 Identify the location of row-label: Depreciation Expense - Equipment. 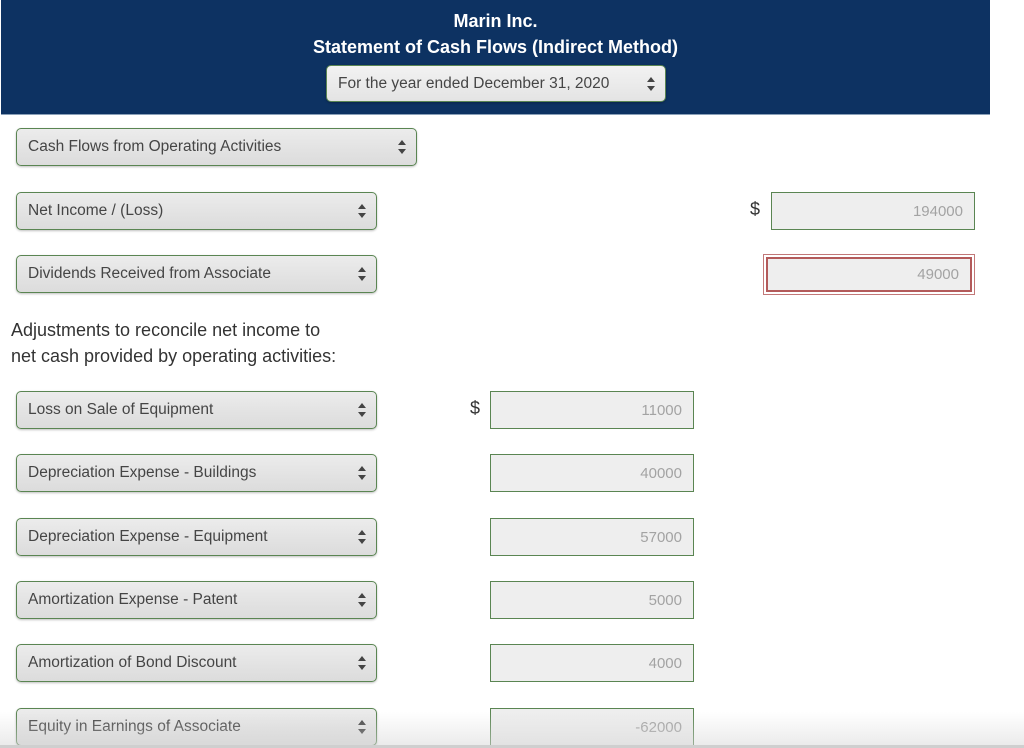
(148, 536).